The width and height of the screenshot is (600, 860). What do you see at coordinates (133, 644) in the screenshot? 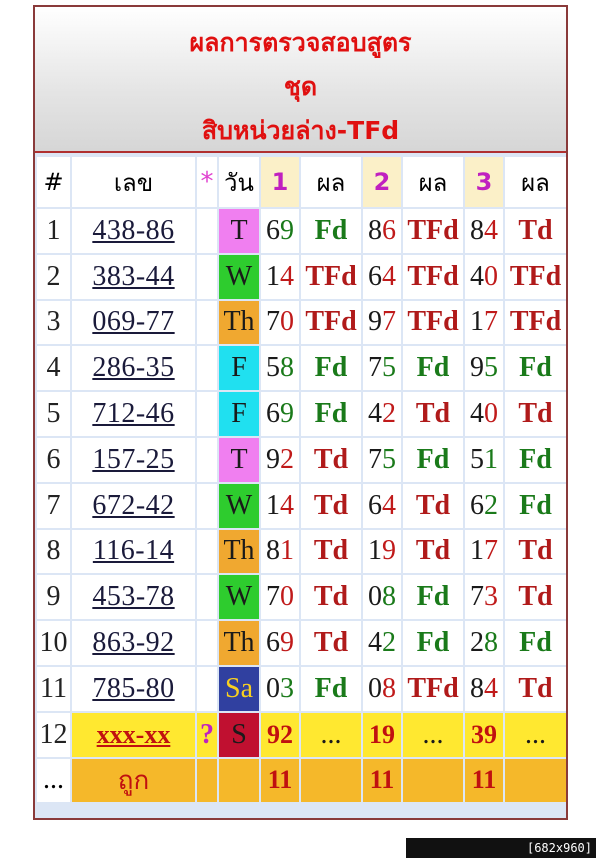
I see `row-number-cell: 863-92` at bounding box center [133, 644].